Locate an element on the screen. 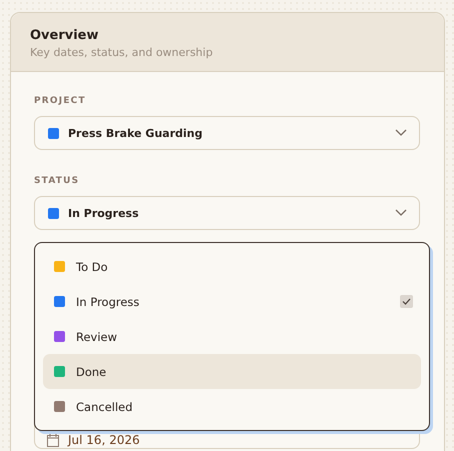 This screenshot has width=454, height=451. card-subtitle: Key dates, status, and ownership is located at coordinates (122, 52).